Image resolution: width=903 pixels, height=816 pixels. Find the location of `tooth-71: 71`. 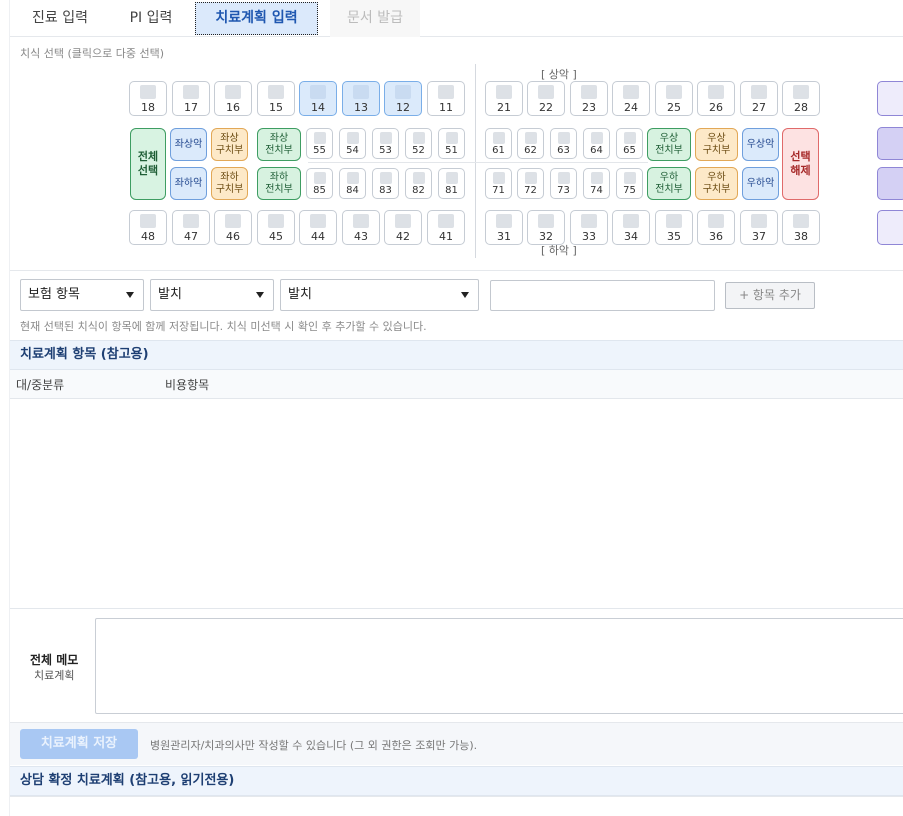

tooth-71: 71 is located at coordinates (498, 183).